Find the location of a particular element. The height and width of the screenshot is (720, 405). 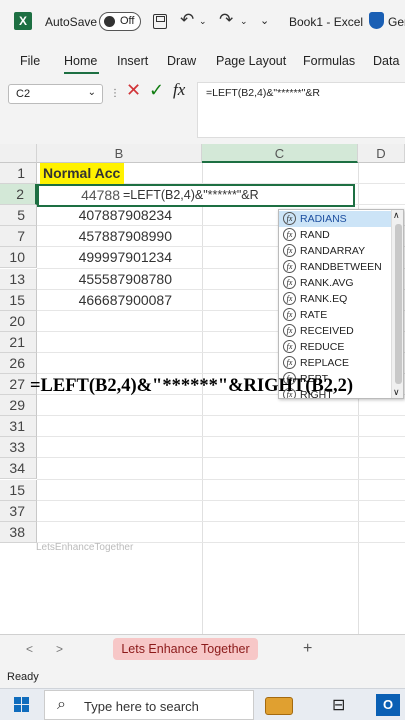

row-header: 38 is located at coordinates (18, 532).